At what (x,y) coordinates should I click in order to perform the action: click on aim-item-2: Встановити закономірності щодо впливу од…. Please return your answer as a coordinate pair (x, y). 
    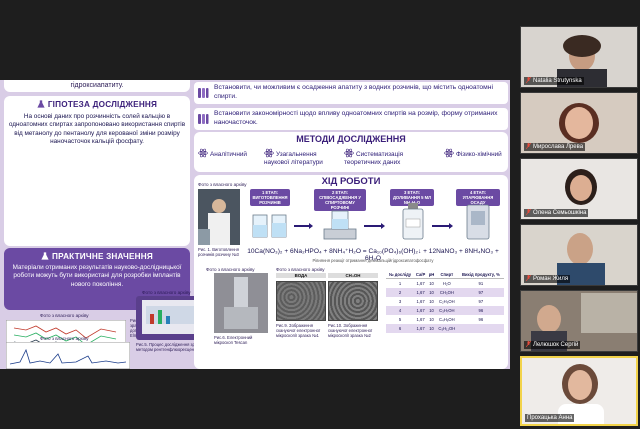
    Looking at the image, I should click on (351, 119).